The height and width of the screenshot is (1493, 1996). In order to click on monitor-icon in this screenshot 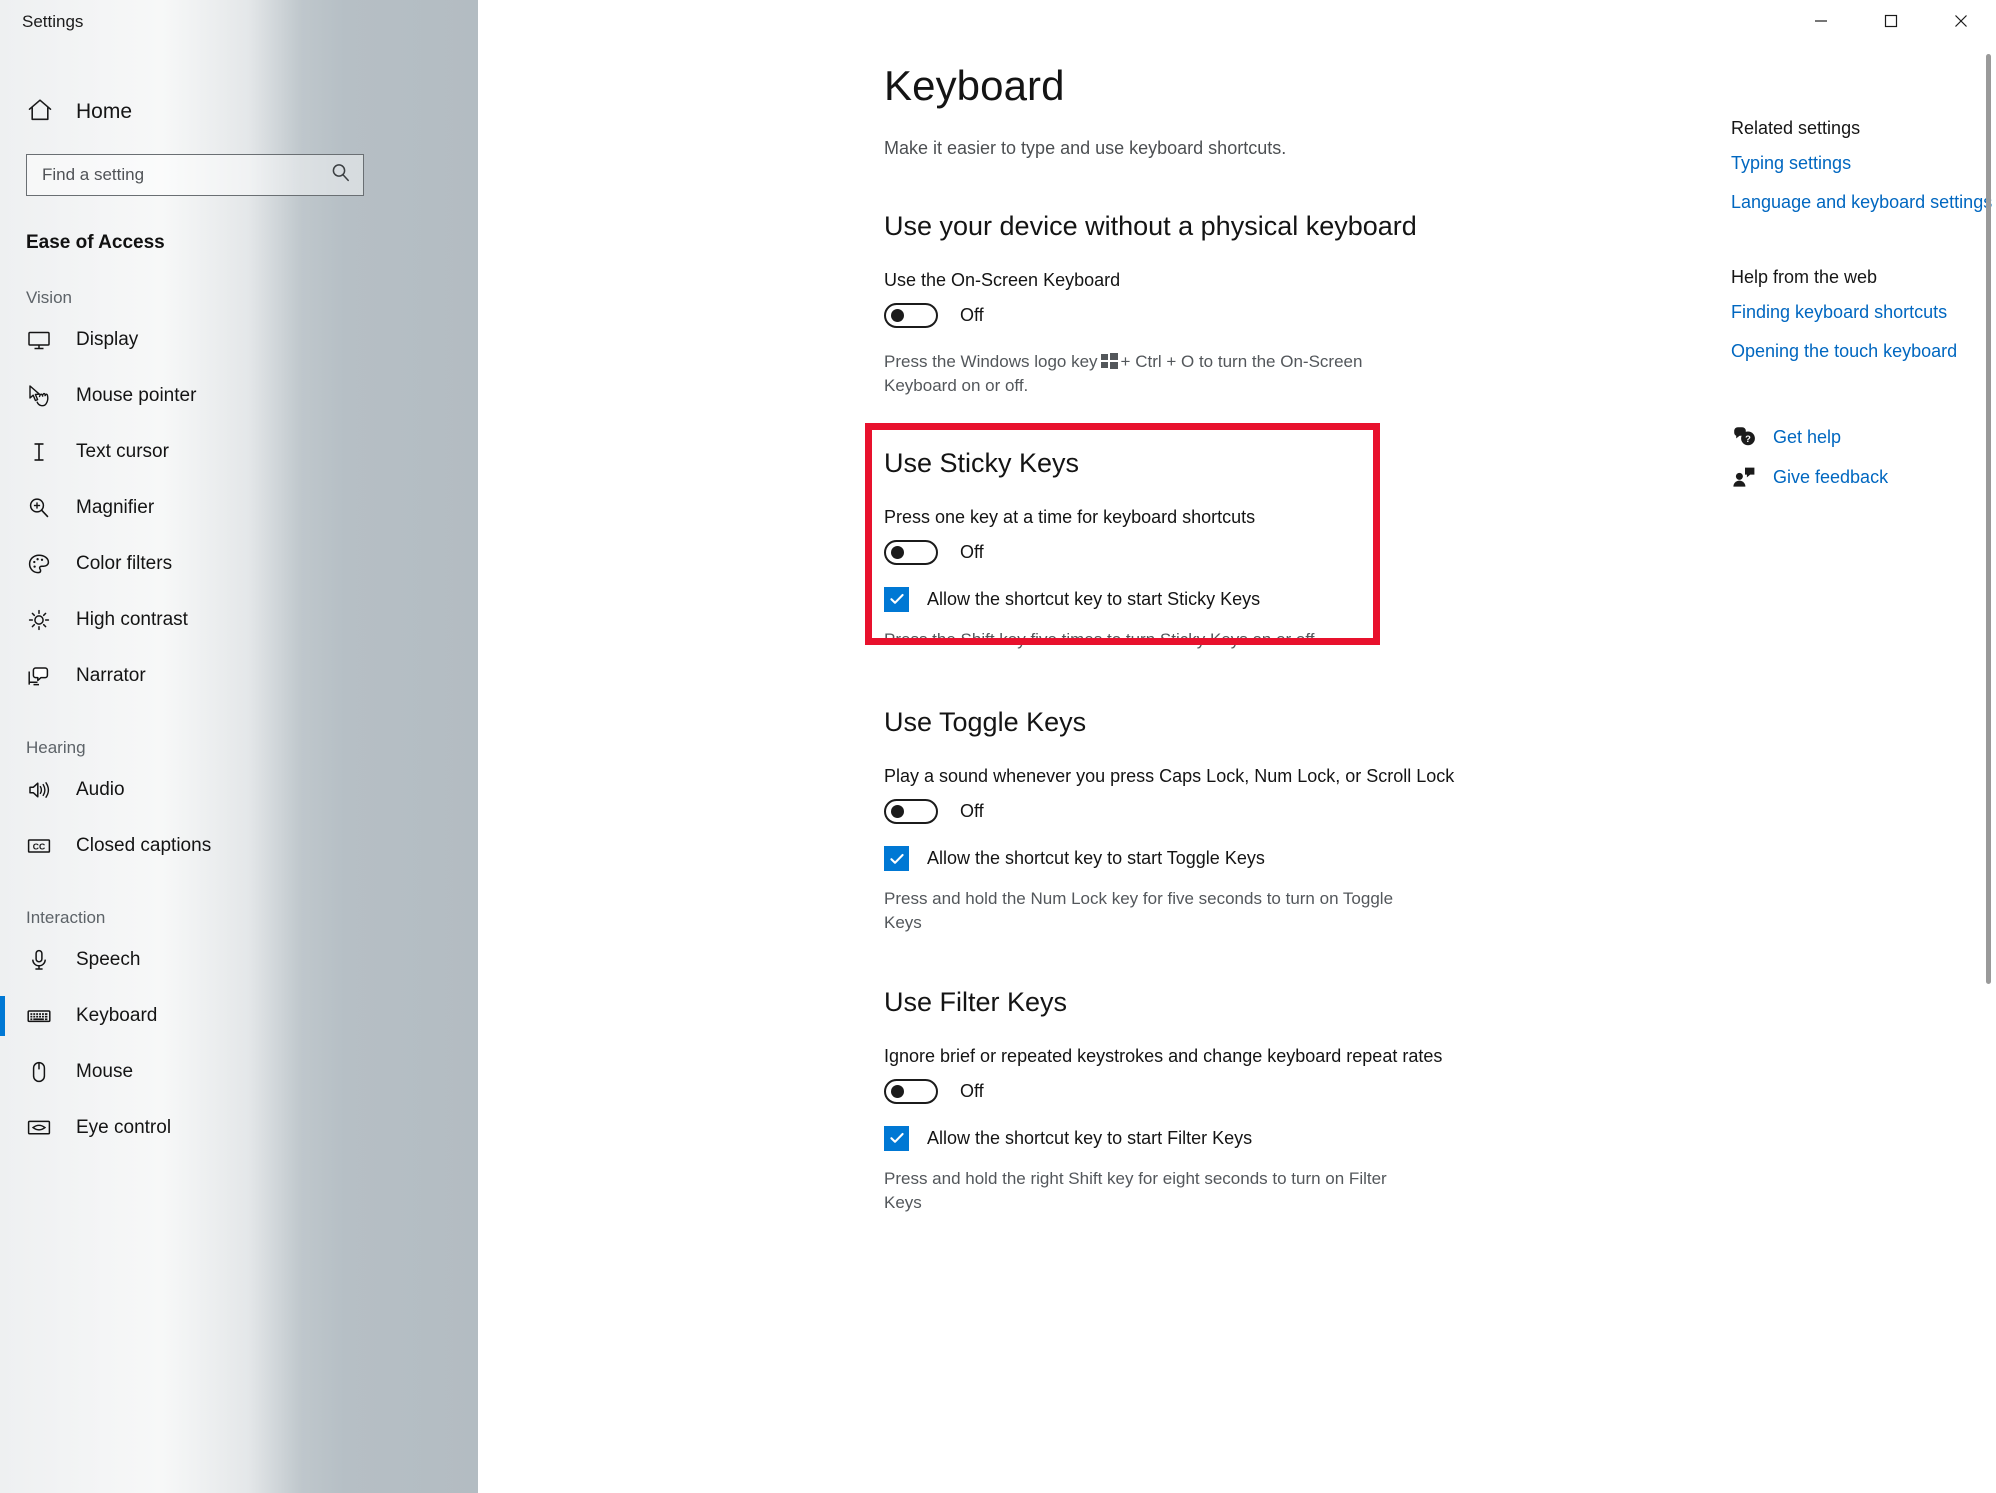, I will do `click(39, 340)`.